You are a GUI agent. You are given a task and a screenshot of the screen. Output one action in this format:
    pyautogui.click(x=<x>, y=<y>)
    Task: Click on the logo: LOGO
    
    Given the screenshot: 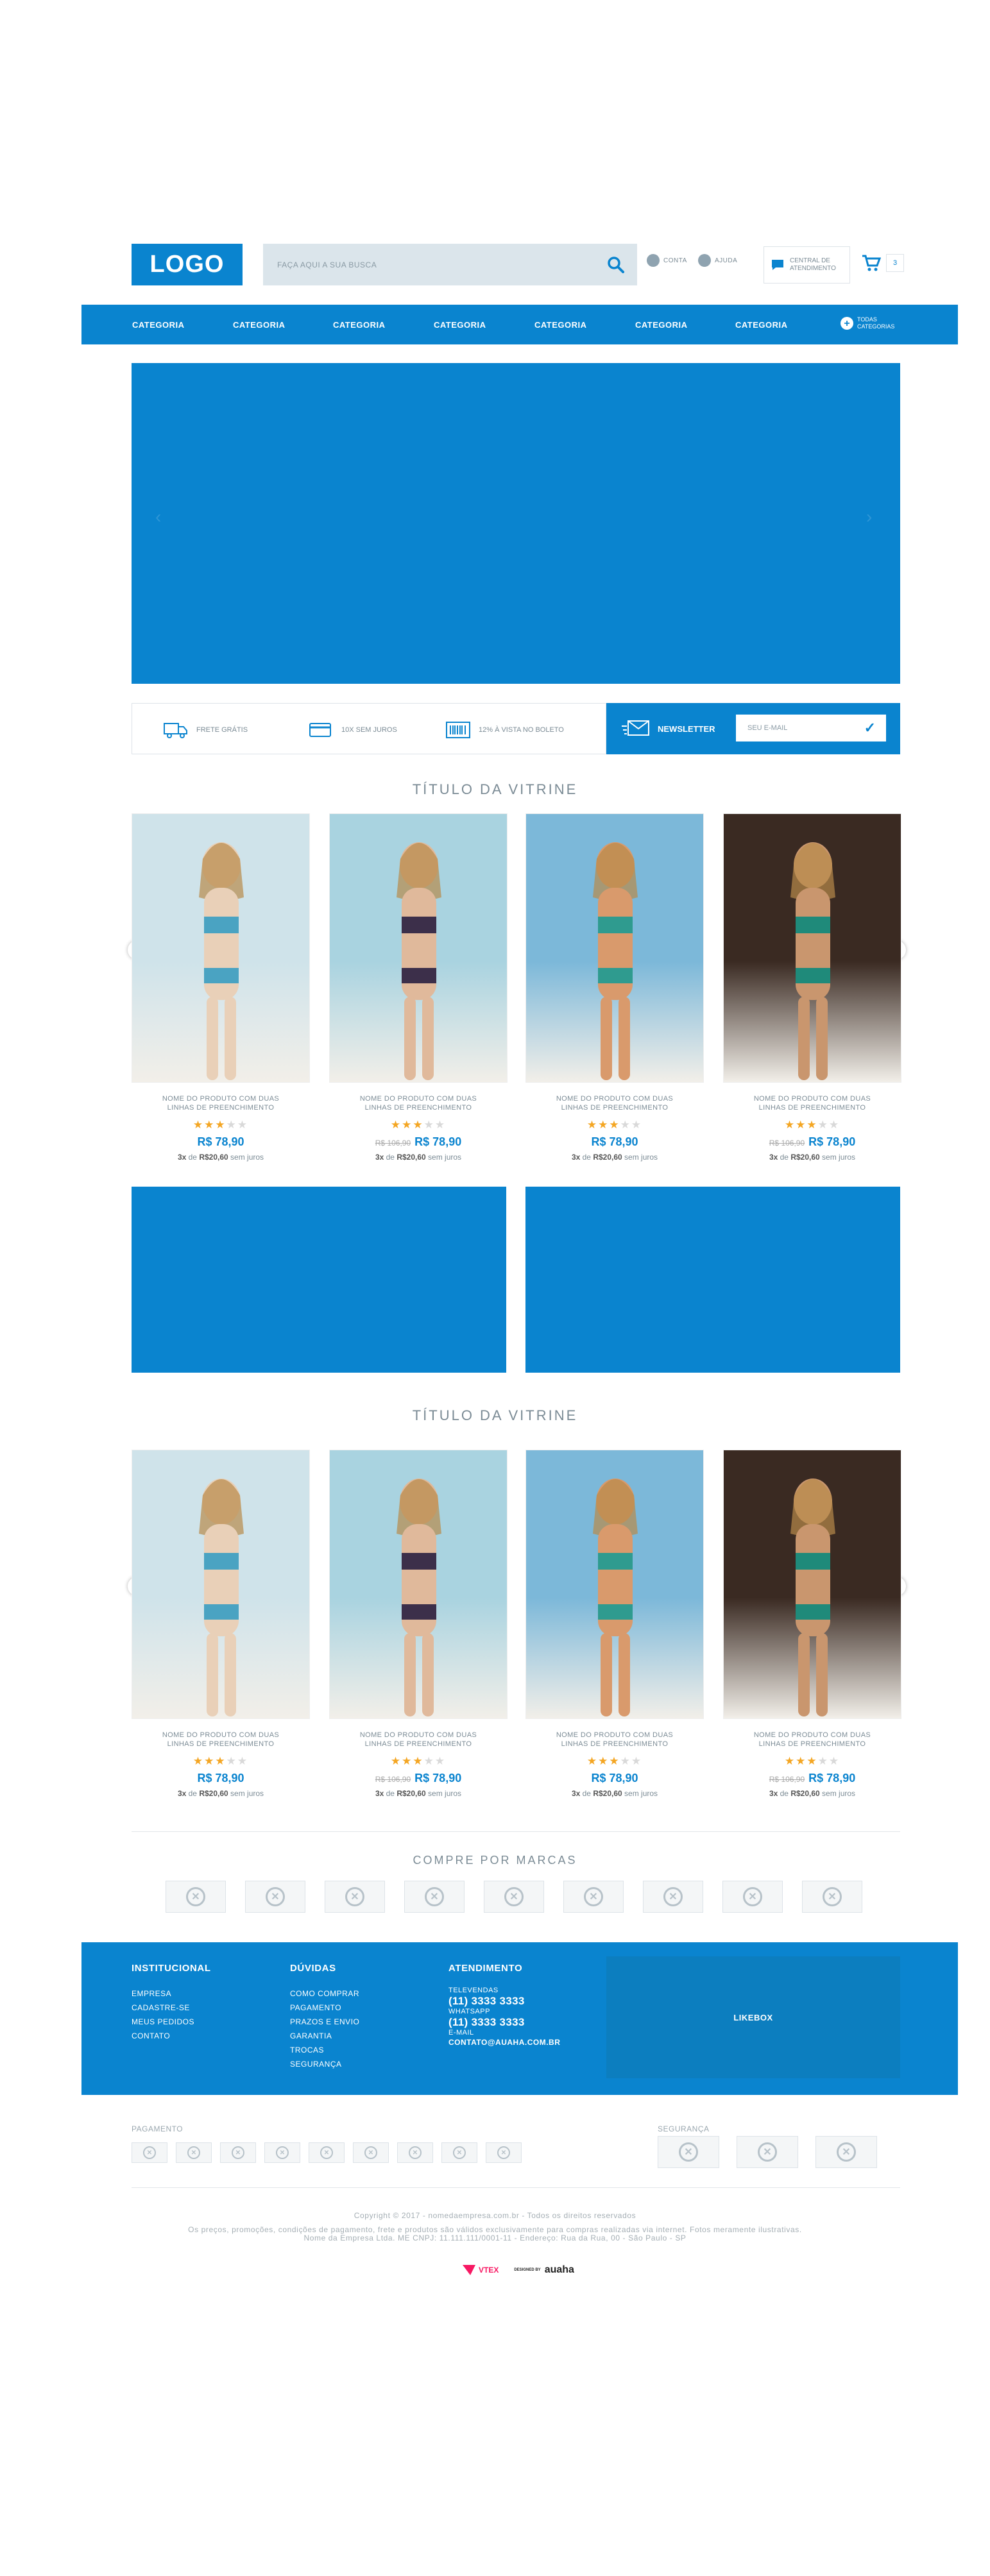 What is the action you would take?
    pyautogui.click(x=187, y=264)
    